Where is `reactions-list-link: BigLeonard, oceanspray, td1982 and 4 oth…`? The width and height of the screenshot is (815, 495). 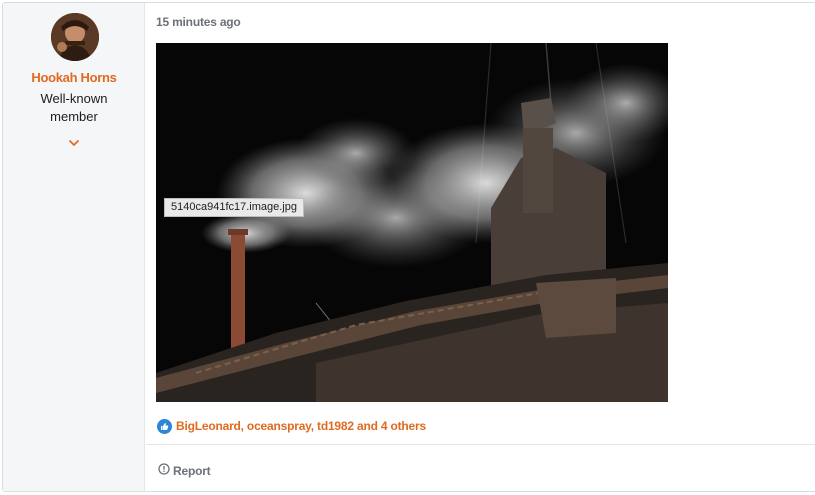
reactions-list-link: BigLeonard, oceanspray, td1982 and 4 oth… is located at coordinates (301, 426).